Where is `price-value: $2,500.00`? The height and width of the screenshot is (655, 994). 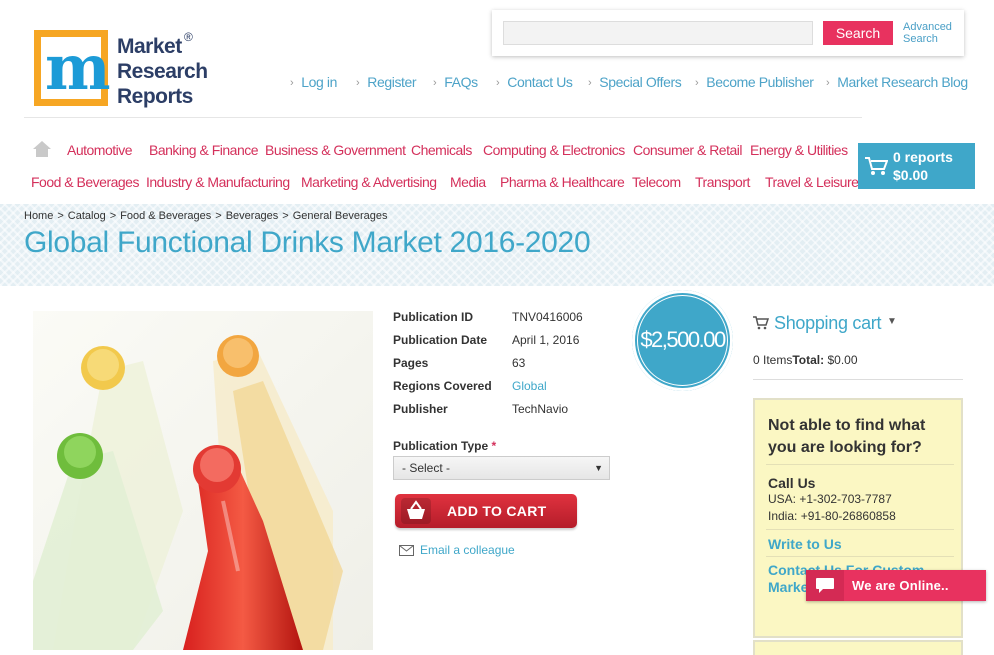
price-value: $2,500.00 is located at coordinates (683, 339).